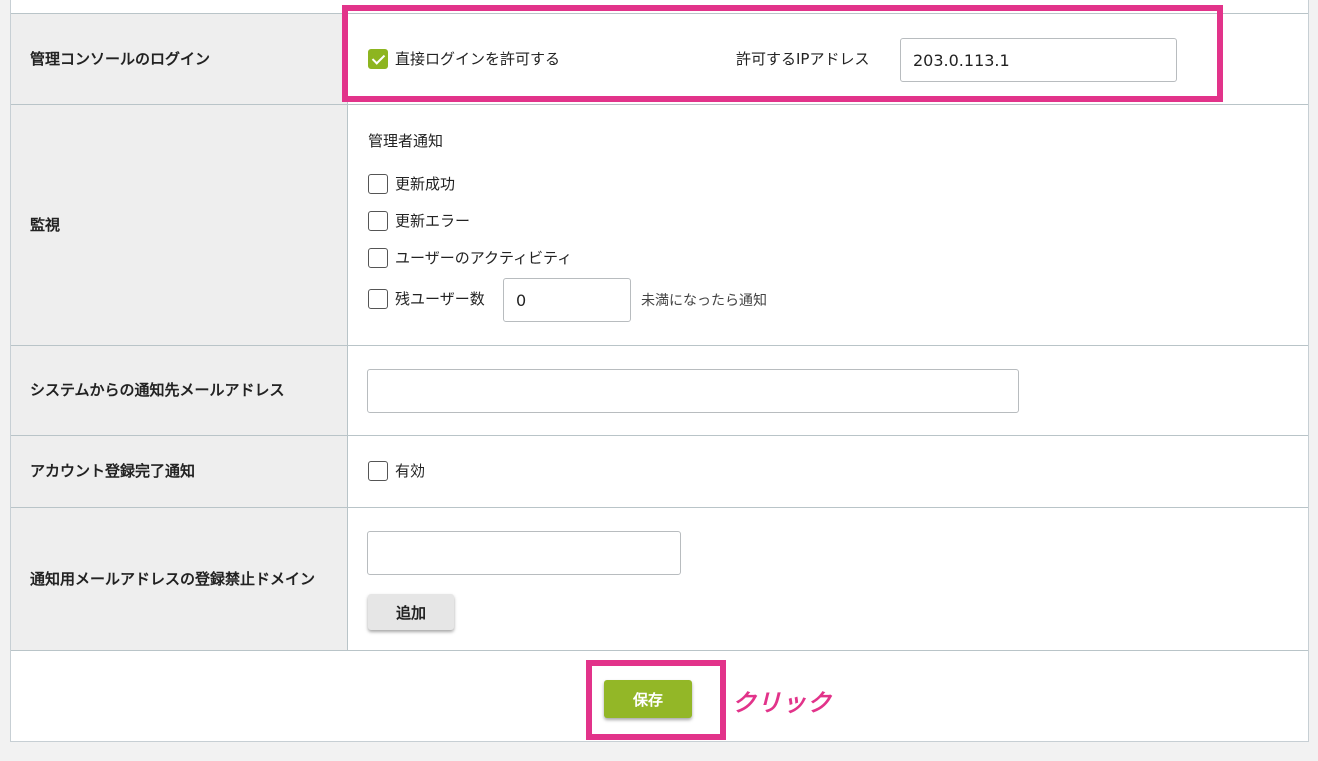 The image size is (1318, 761). I want to click on row-label: アカウント登録完了通知, so click(179, 471).